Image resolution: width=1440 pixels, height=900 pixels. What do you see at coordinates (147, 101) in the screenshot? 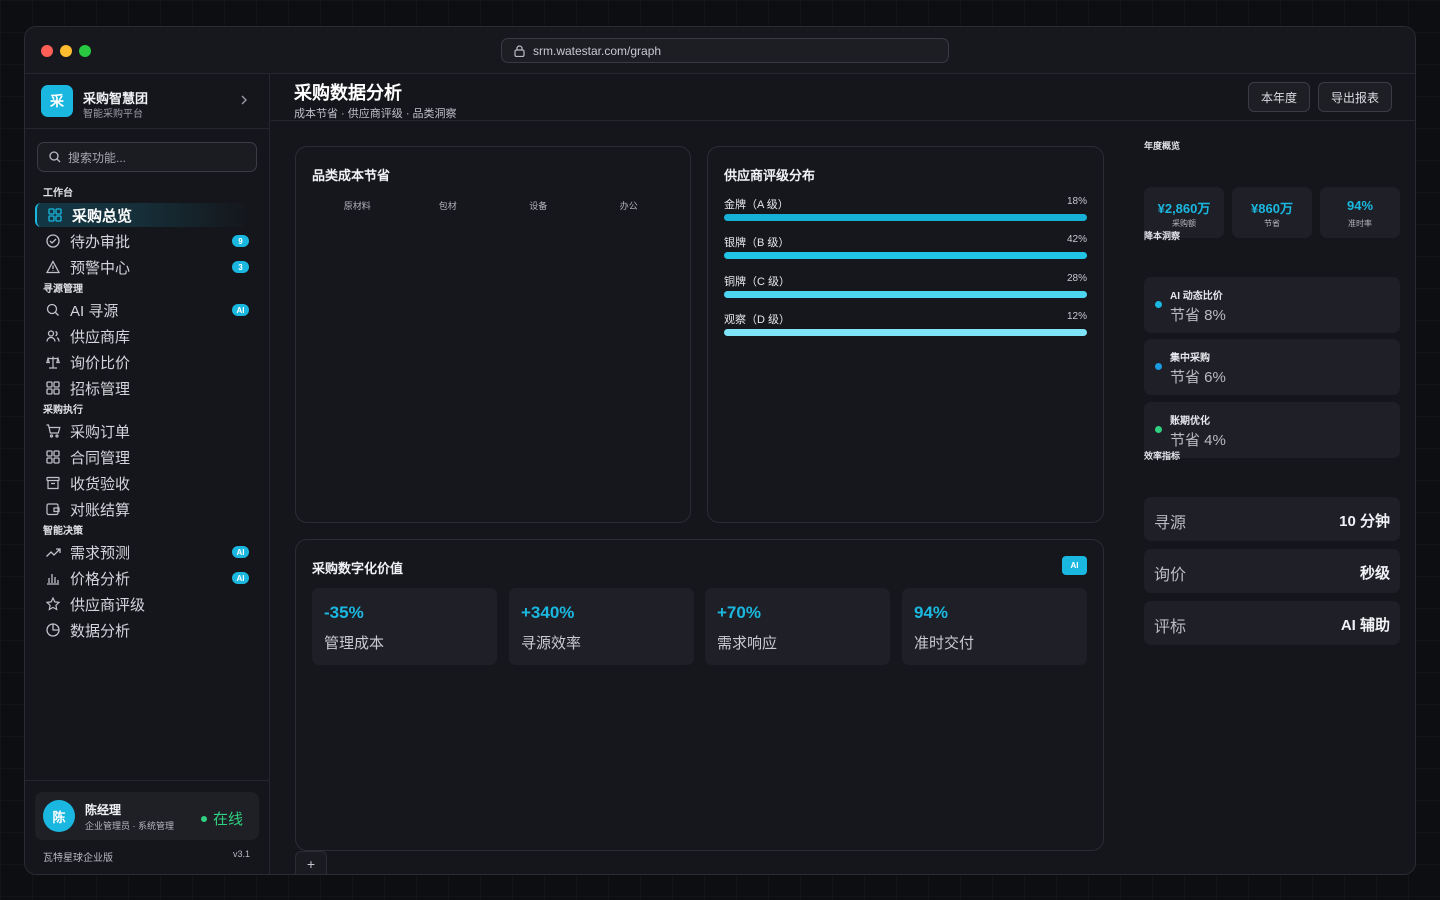
I see `org-switcher: 采 采购智慧团 智能采购平台` at bounding box center [147, 101].